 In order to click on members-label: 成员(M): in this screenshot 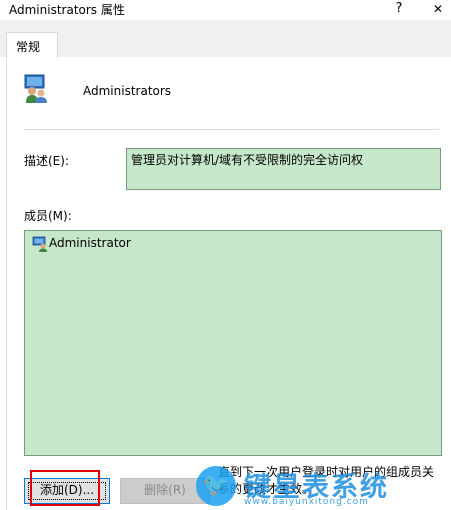, I will do `click(48, 216)`.